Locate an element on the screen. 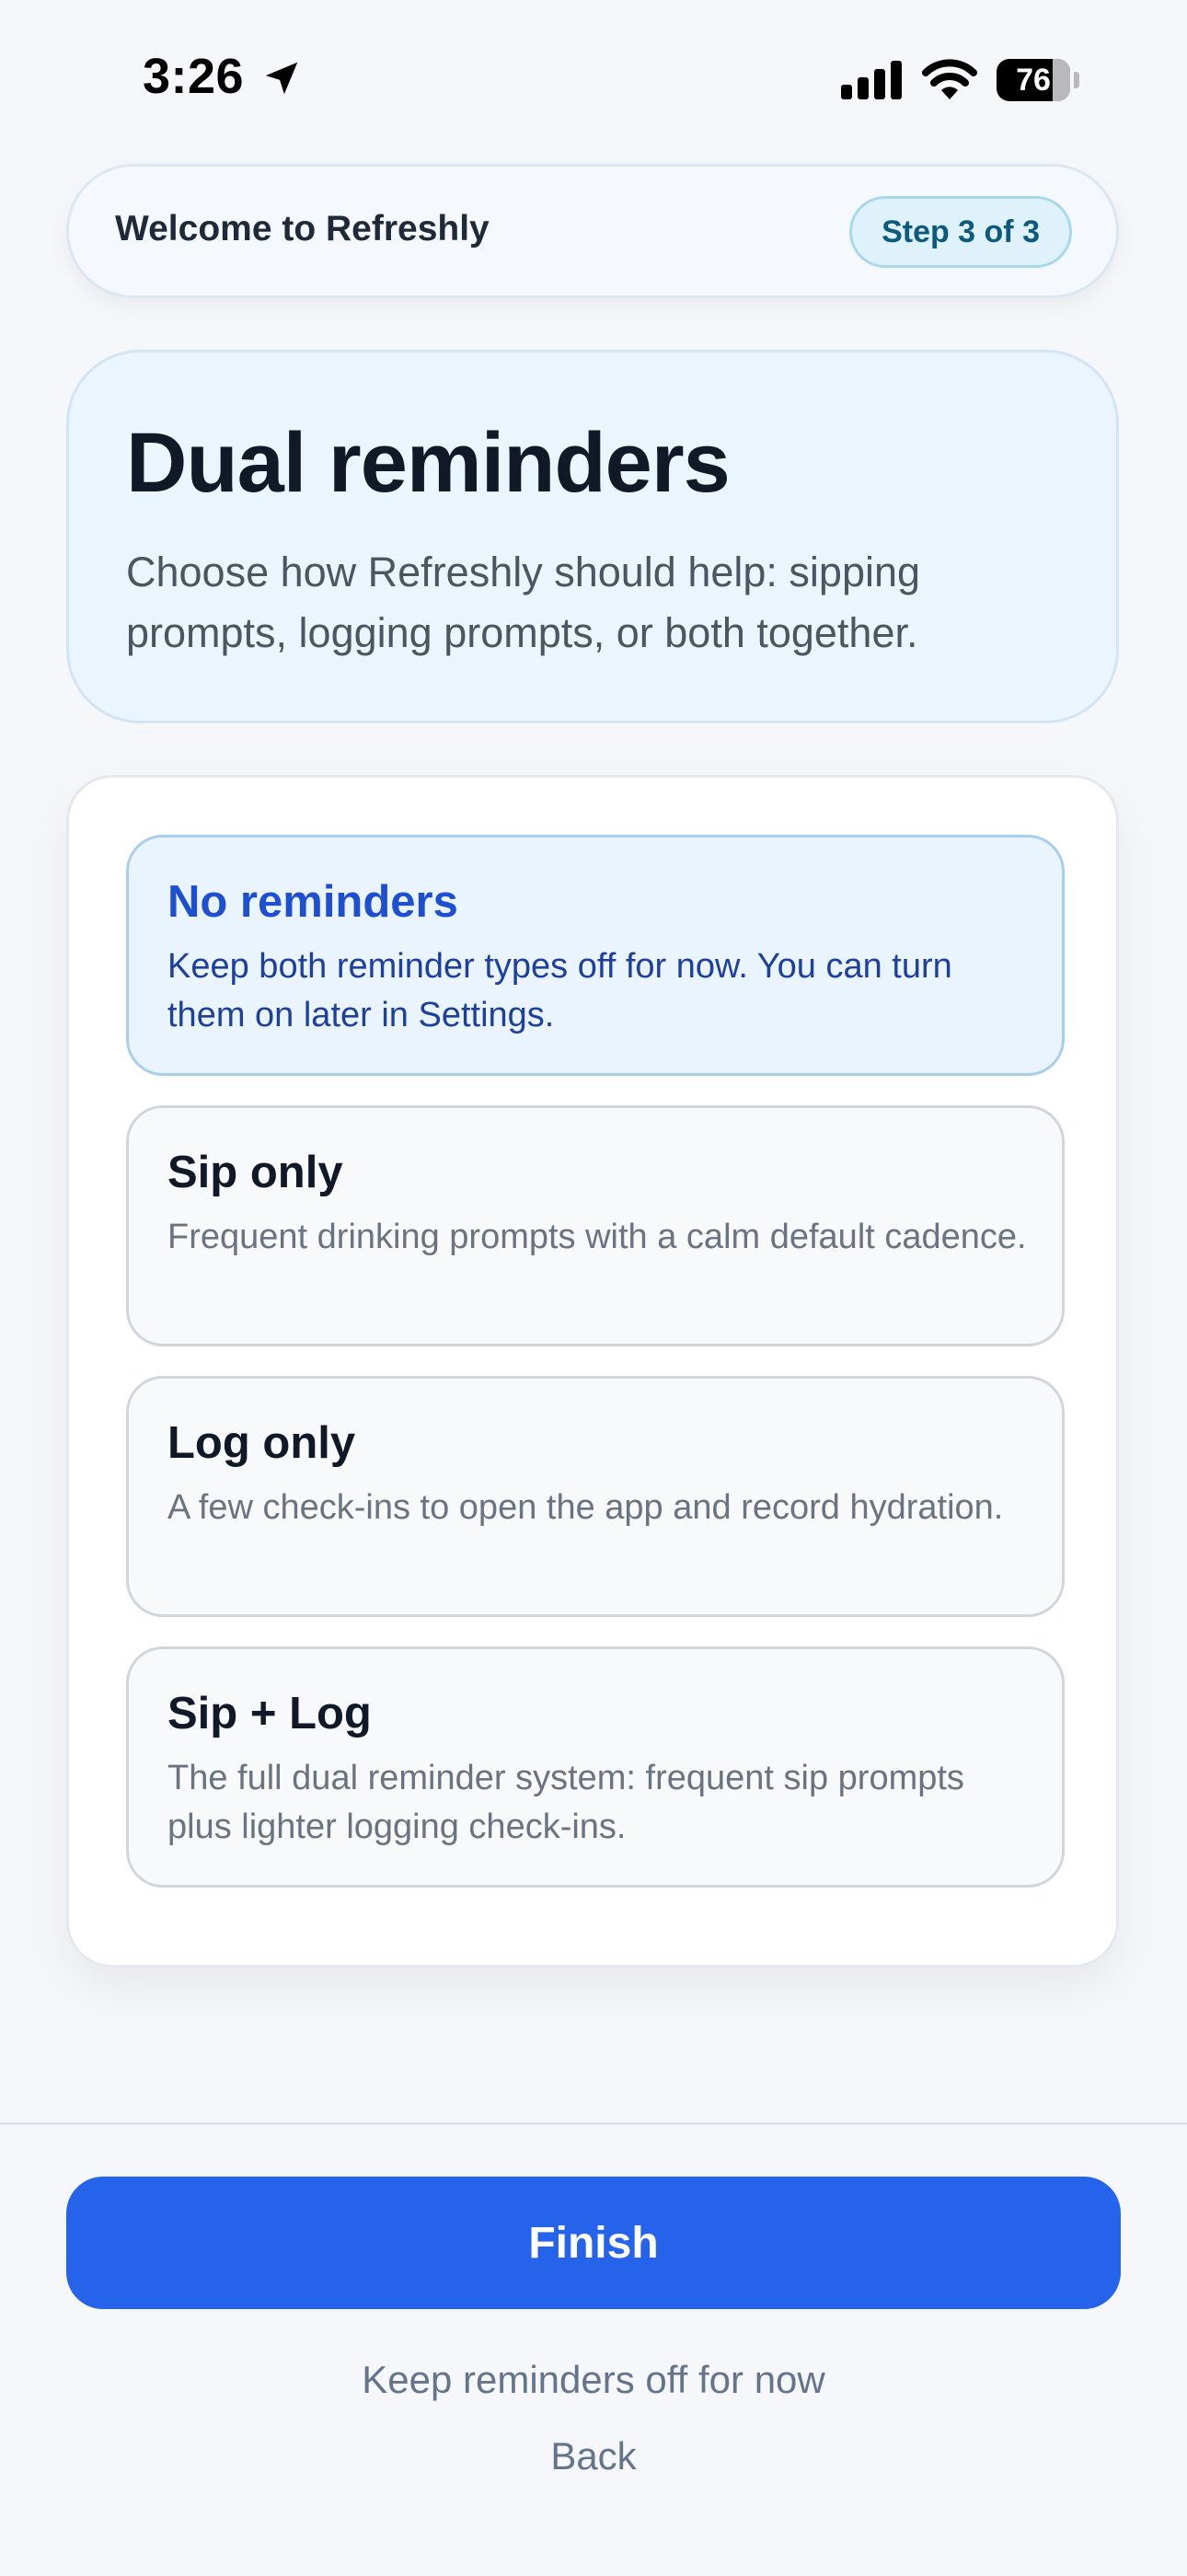 The width and height of the screenshot is (1187, 2576). back-link: Back is located at coordinates (593, 2456).